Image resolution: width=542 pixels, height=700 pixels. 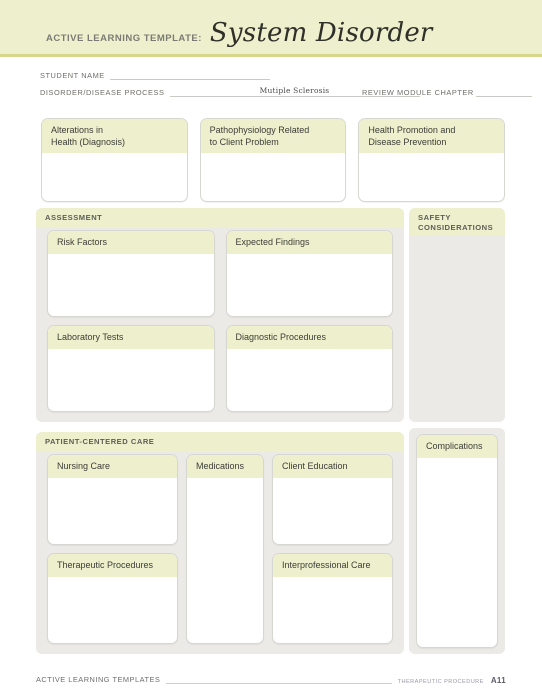 What do you see at coordinates (131, 337) in the screenshot?
I see `box-laboratory-tests-title: Laboratory Tests` at bounding box center [131, 337].